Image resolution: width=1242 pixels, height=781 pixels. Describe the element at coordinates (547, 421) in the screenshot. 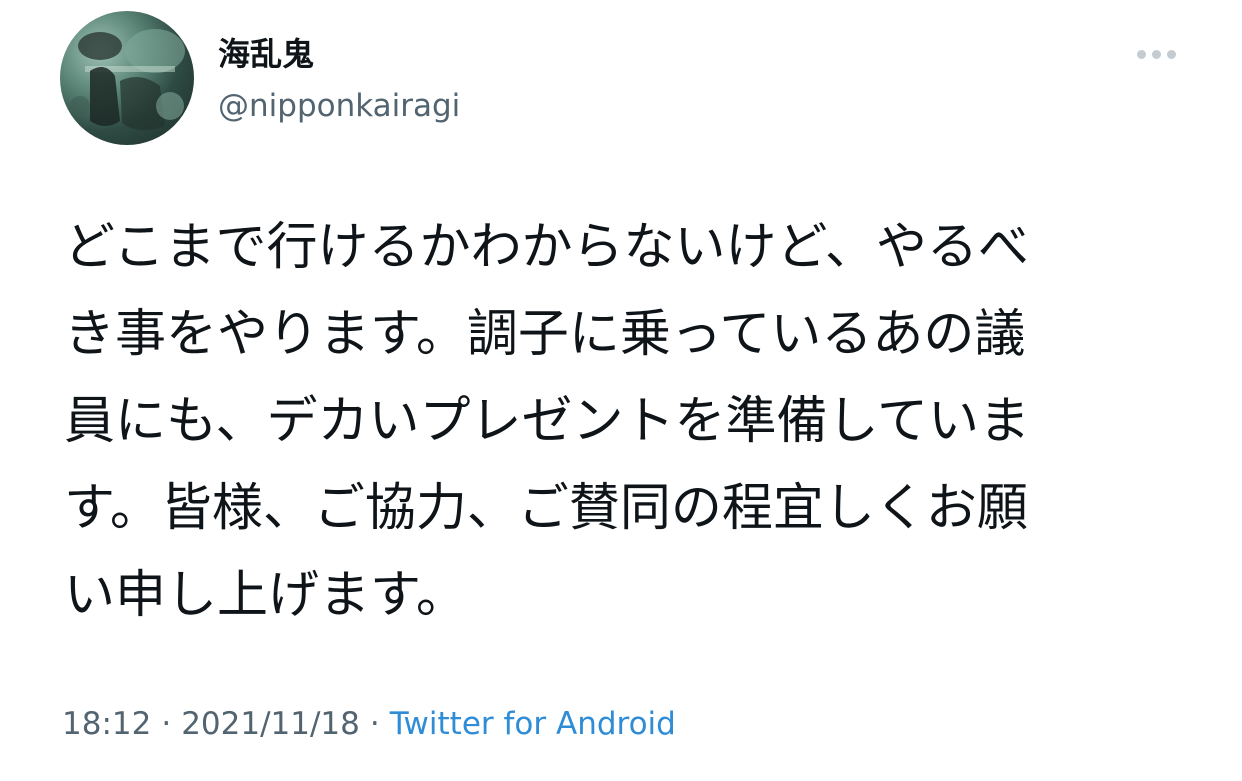

I see `tweet-text-line: 員にも、デカいプレゼントを準備していま` at that location.